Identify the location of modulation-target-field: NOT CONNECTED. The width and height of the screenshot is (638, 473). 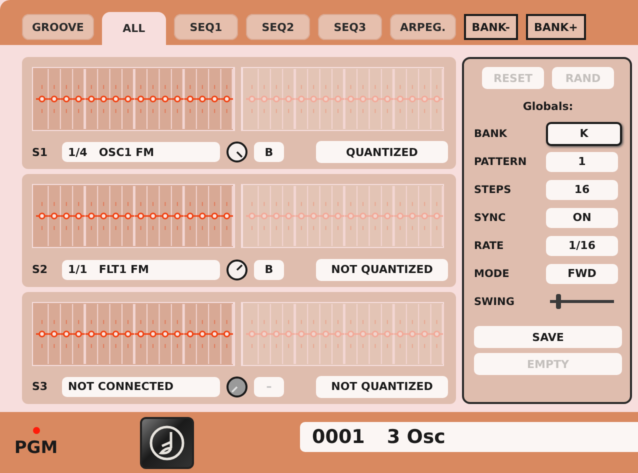
(141, 386).